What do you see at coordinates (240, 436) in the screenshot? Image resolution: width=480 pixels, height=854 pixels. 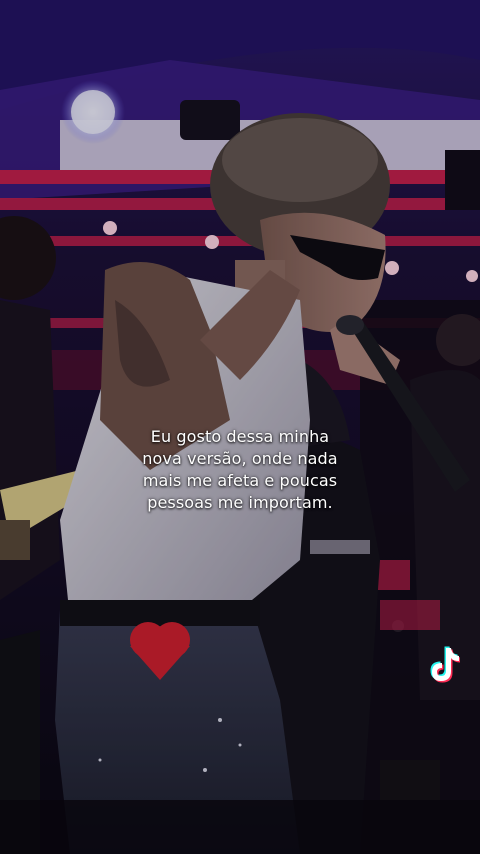 I see `caption-line: Eu gosto dessa minha` at bounding box center [240, 436].